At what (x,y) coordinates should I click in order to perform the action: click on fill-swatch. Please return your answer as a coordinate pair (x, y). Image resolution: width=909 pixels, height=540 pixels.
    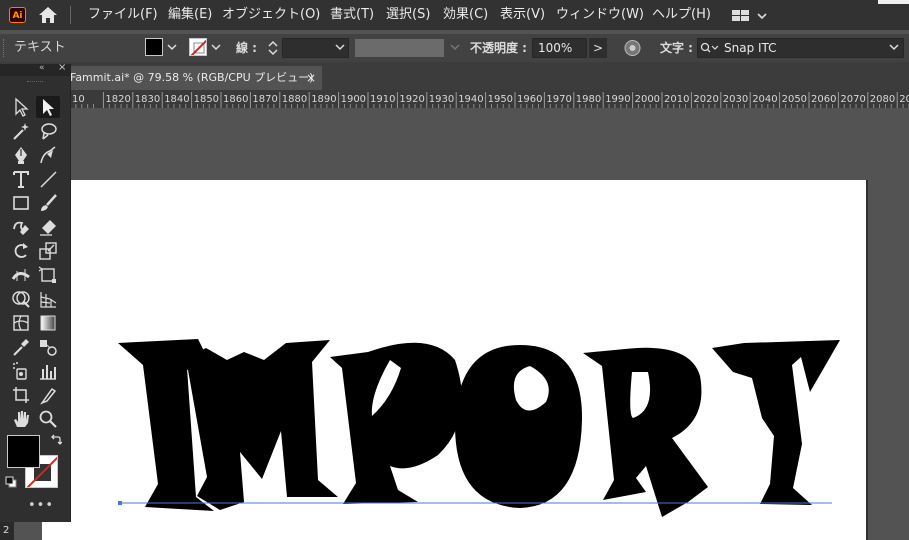
    Looking at the image, I should click on (23, 451).